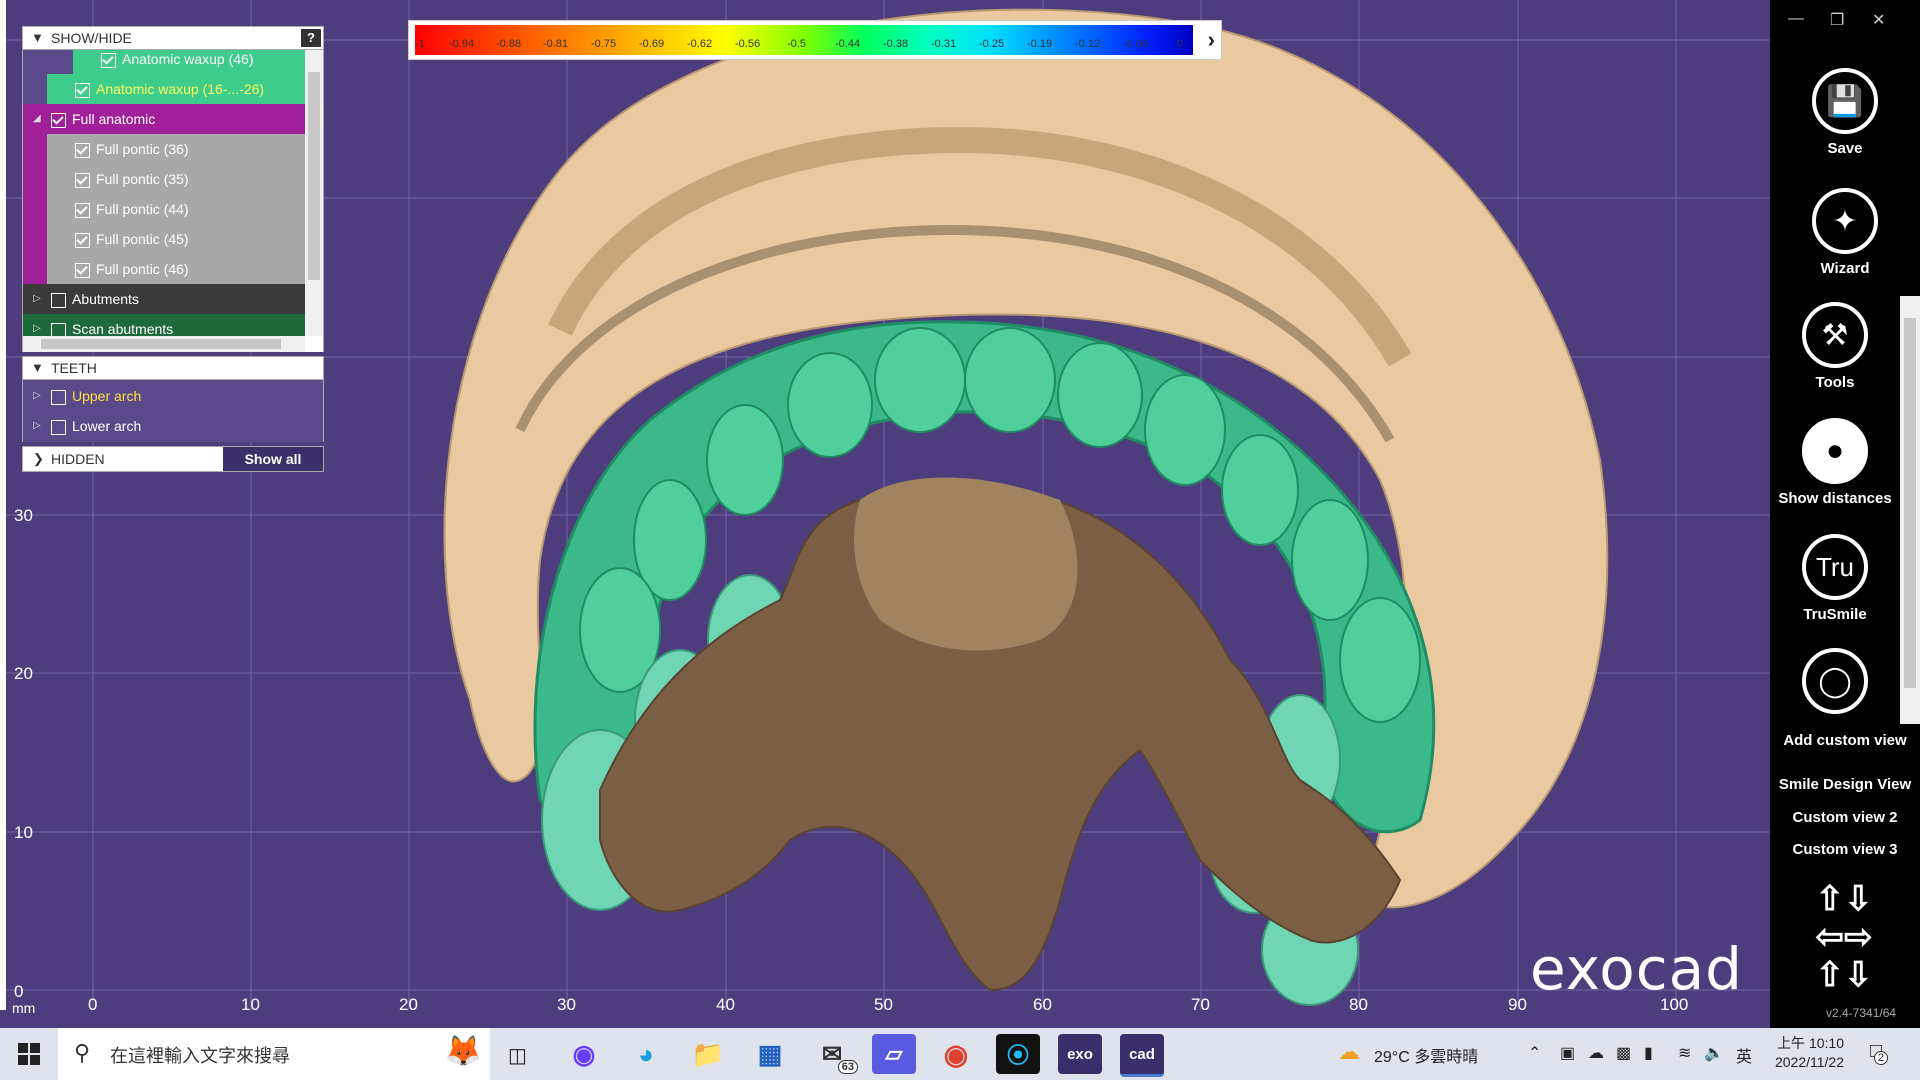 This screenshot has width=1920, height=1080. Describe the element at coordinates (1845, 817) in the screenshot. I see `custom-view-2-link: Custom view 2` at that location.